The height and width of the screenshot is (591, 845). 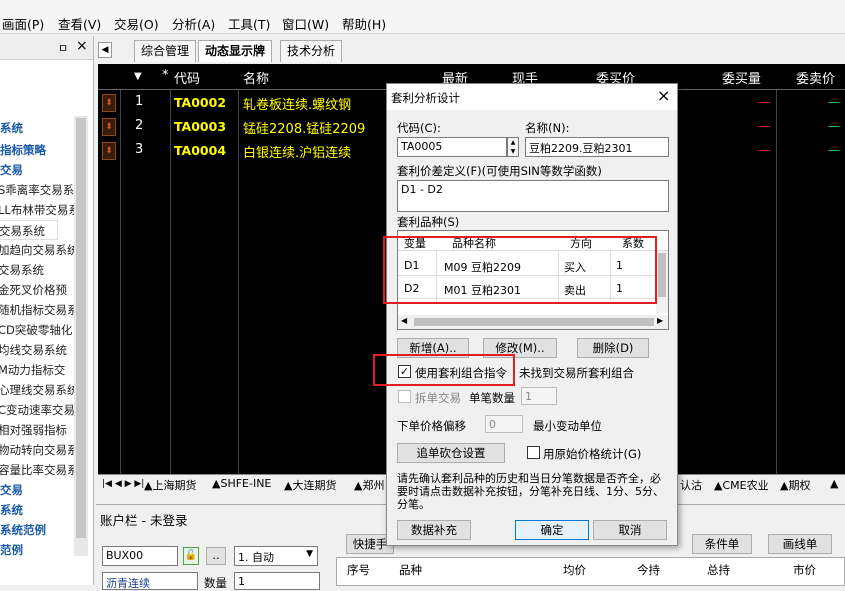 What do you see at coordinates (249, 23) in the screenshot?
I see `menu-tools: 工具(T)` at bounding box center [249, 23].